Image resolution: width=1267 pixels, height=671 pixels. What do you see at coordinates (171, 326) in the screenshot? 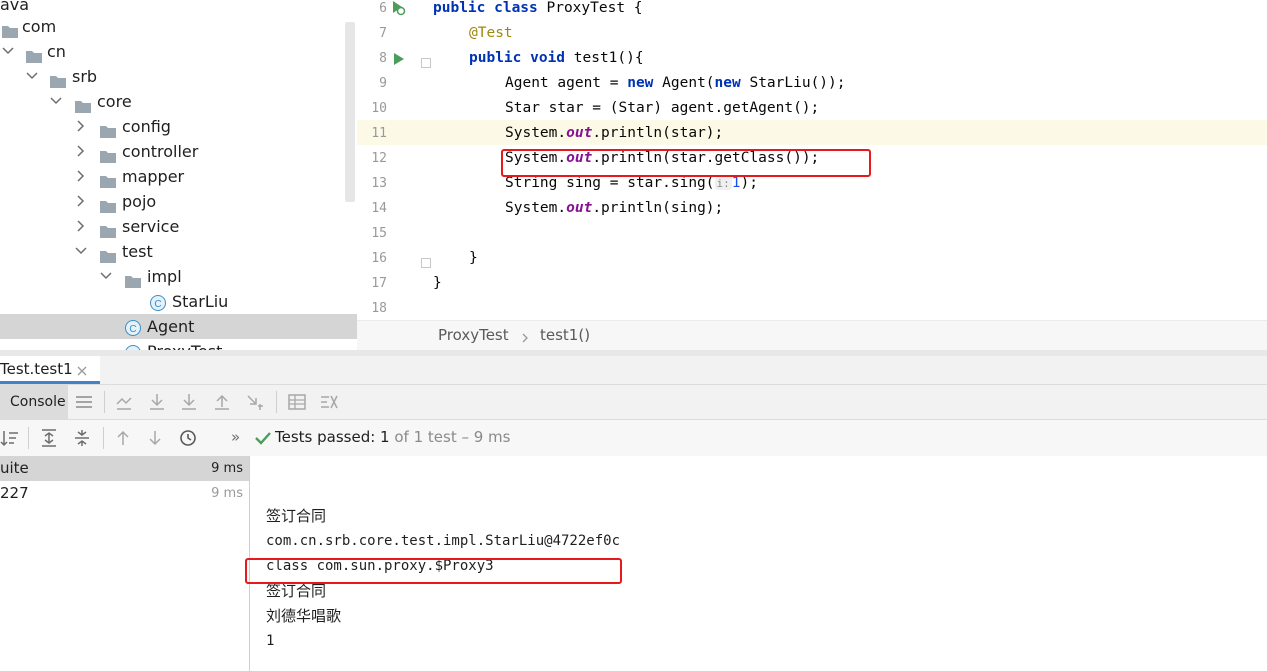
I see `tree-item-label: Agent` at bounding box center [171, 326].